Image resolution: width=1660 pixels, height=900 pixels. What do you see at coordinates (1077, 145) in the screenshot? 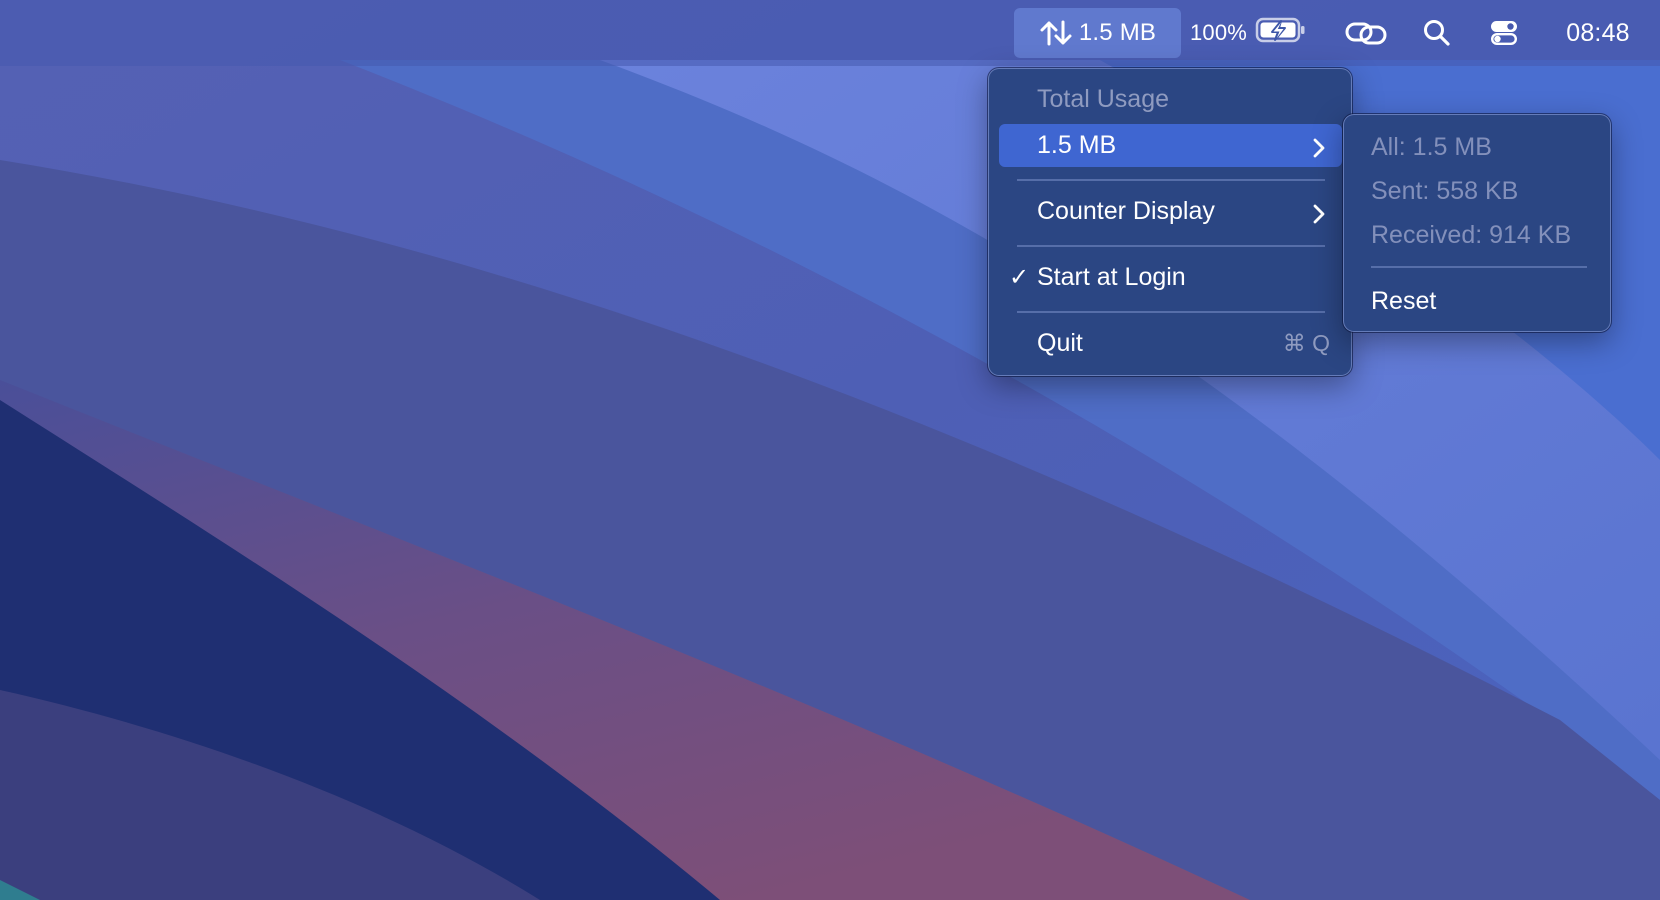
I see `menu-item-label: 1.5 MB` at bounding box center [1077, 145].